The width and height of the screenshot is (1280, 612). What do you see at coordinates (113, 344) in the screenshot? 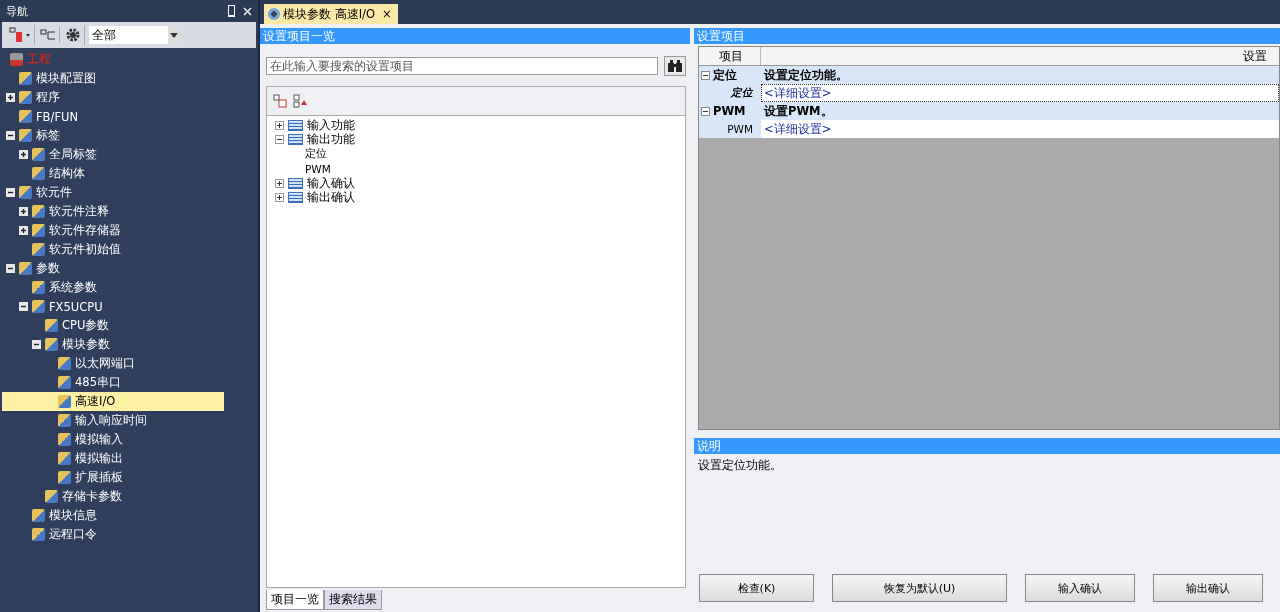
I see `tree-item: 模块参数` at bounding box center [113, 344].